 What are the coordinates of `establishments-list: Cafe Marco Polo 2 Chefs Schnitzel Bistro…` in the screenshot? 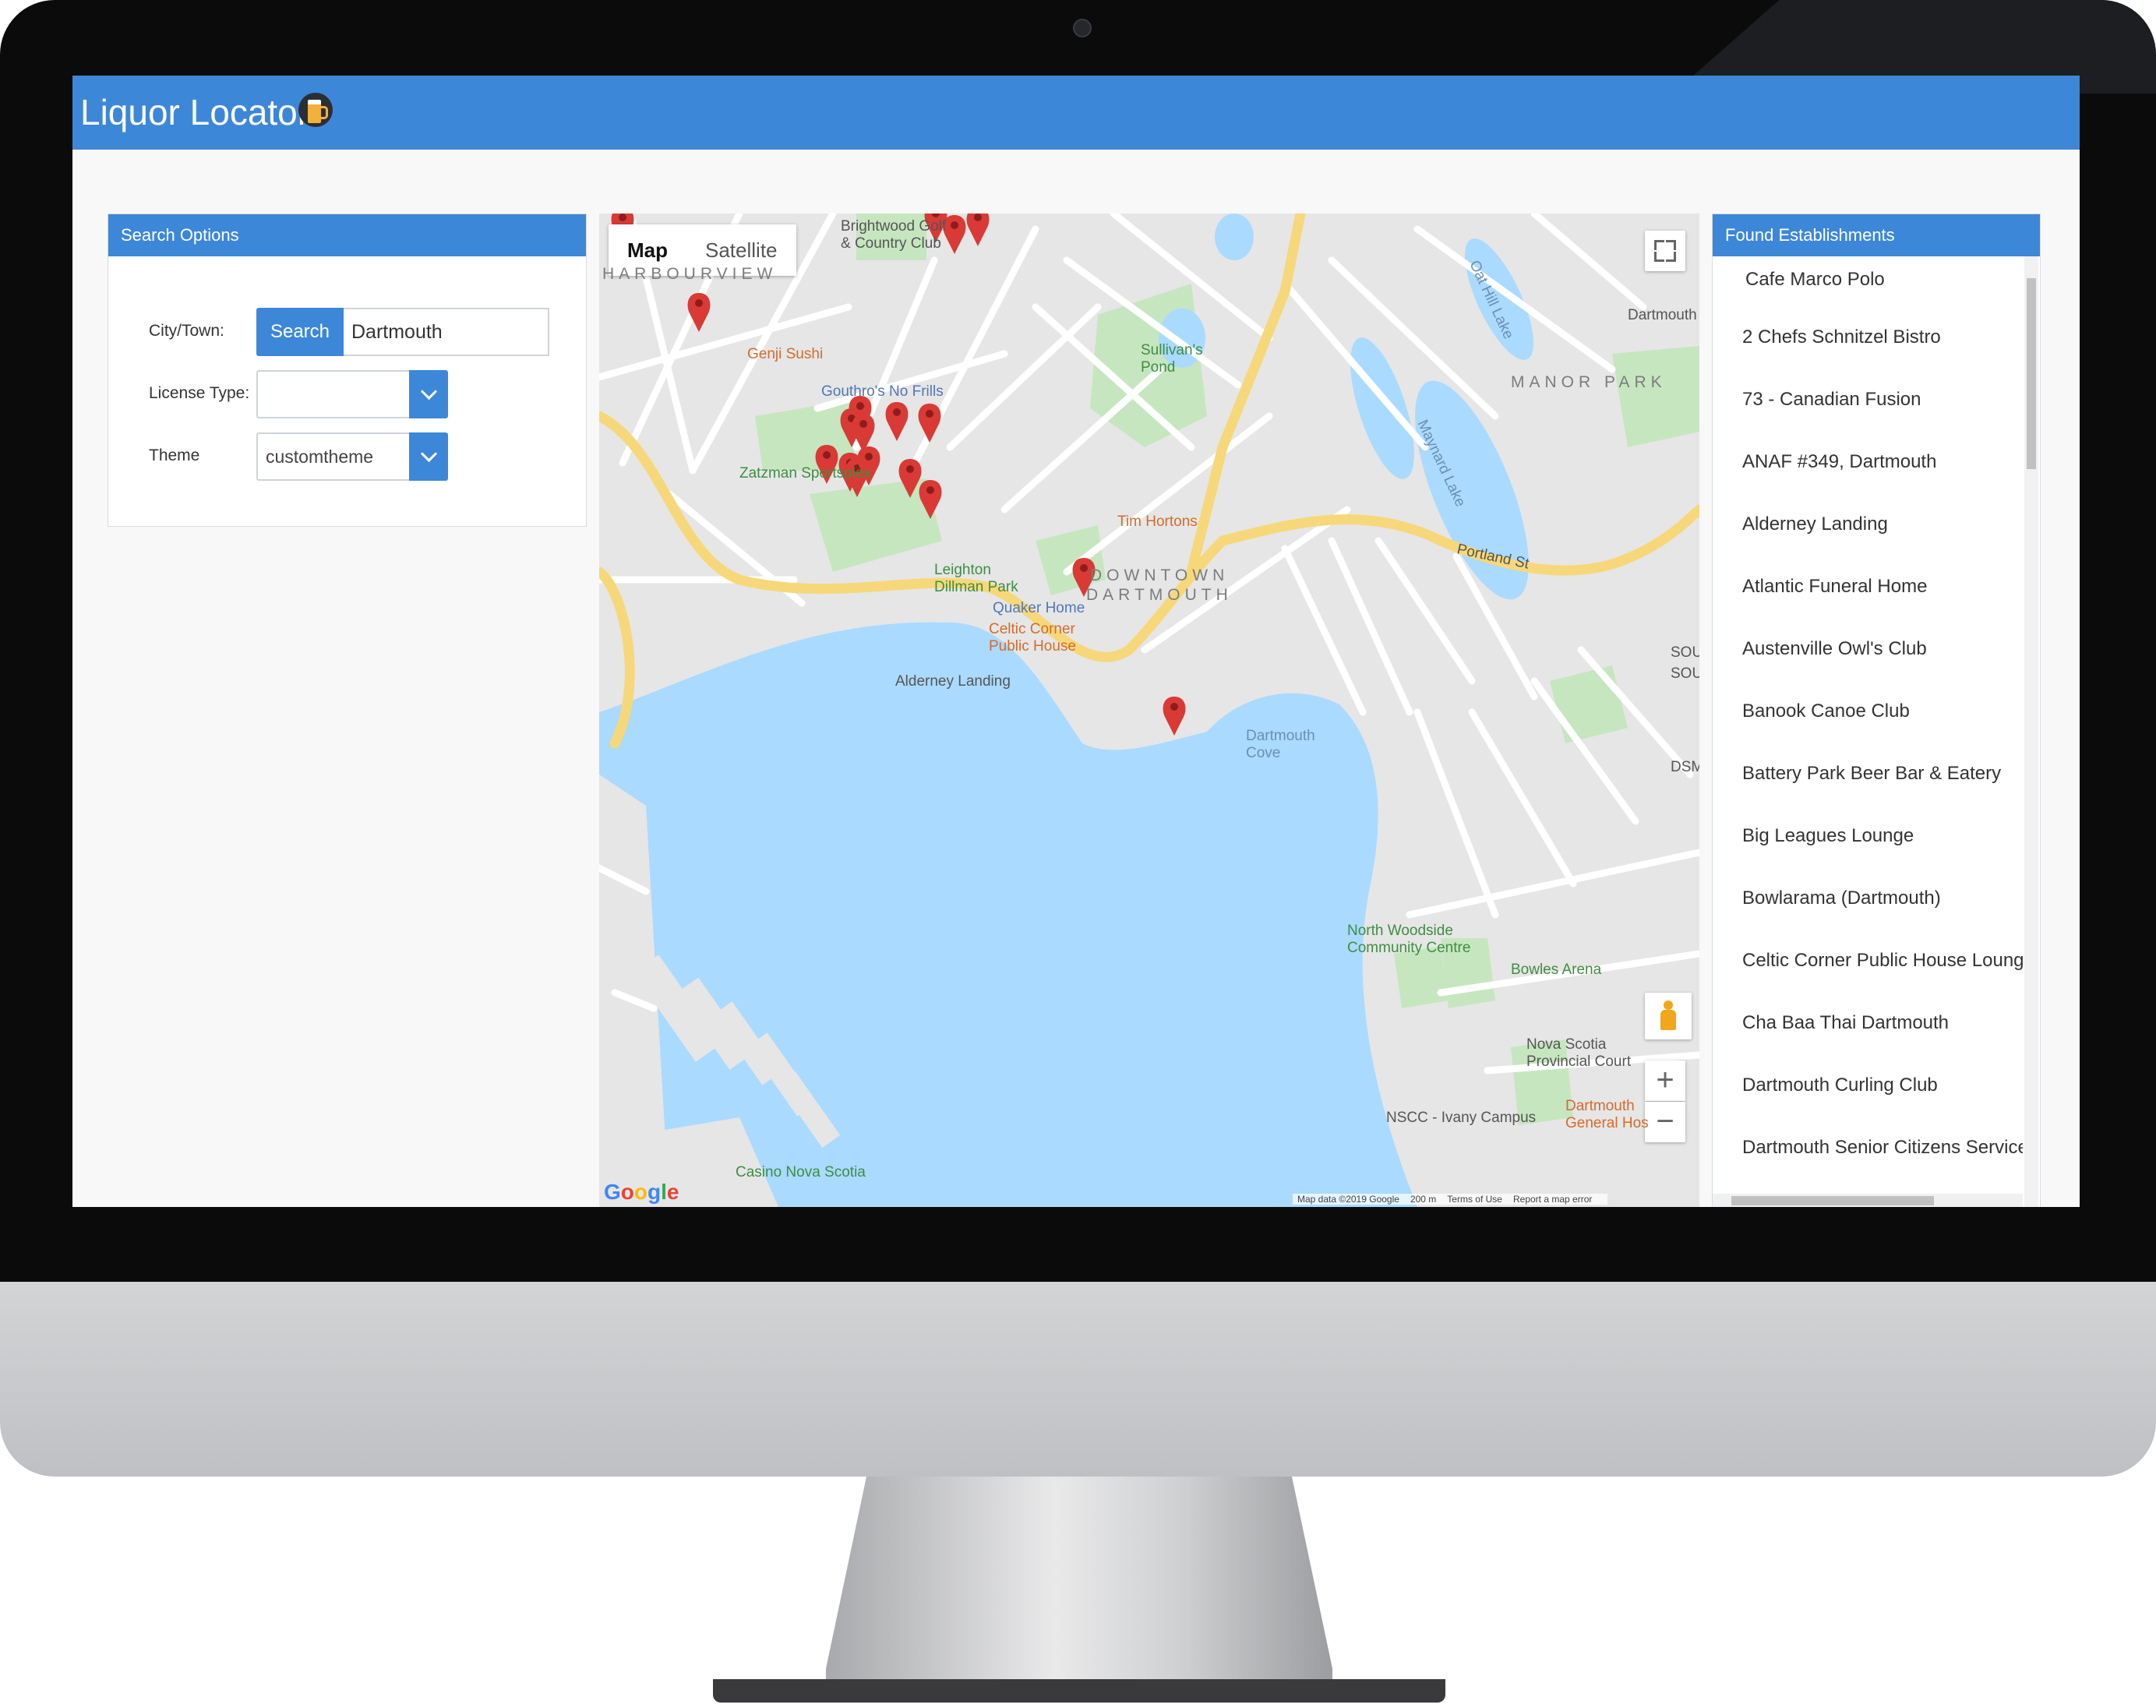 It's located at (1868, 731).